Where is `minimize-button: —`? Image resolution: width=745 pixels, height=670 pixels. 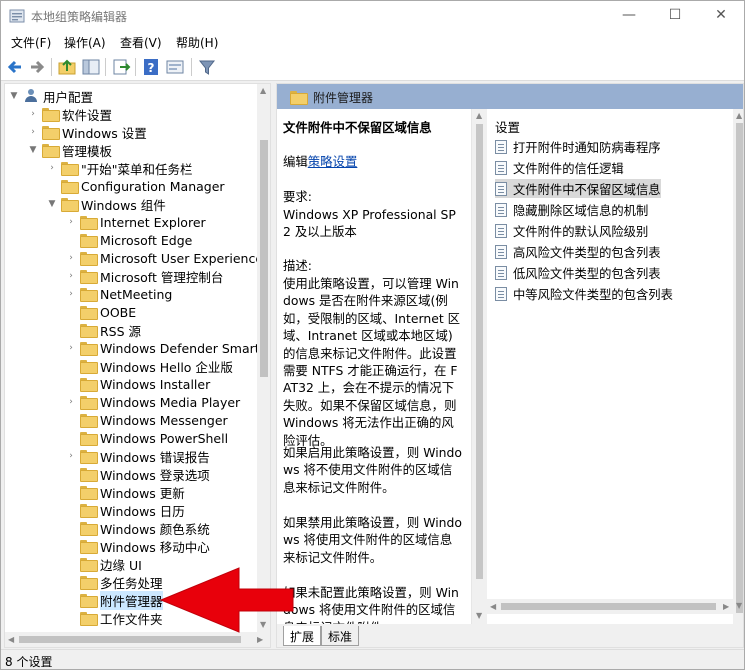 minimize-button: — is located at coordinates (629, 16).